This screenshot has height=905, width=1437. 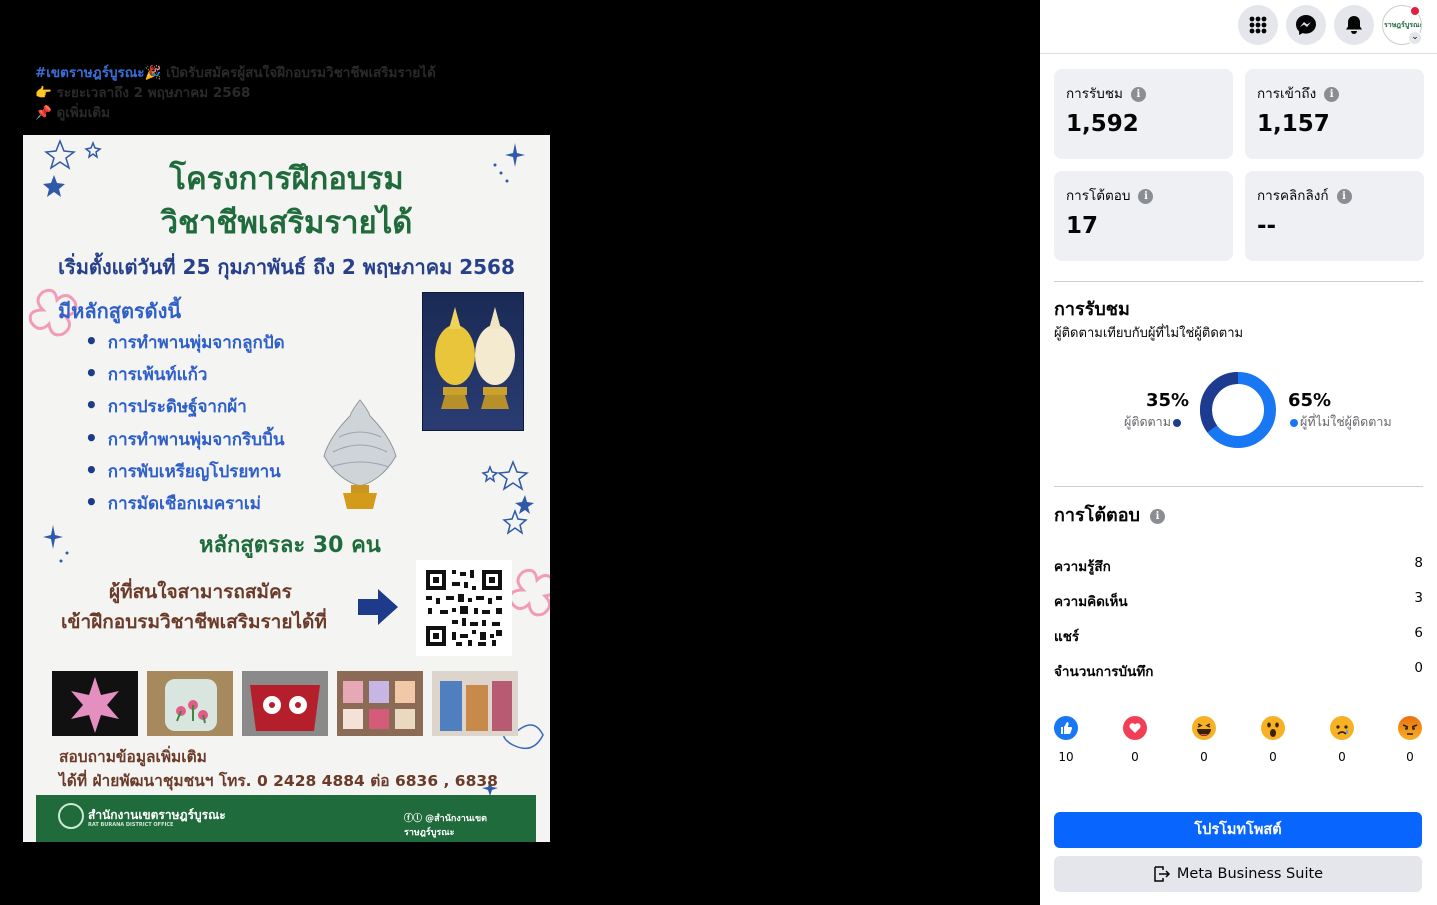 What do you see at coordinates (1418, 668) in the screenshot?
I see `engagement-row-value: 0` at bounding box center [1418, 668].